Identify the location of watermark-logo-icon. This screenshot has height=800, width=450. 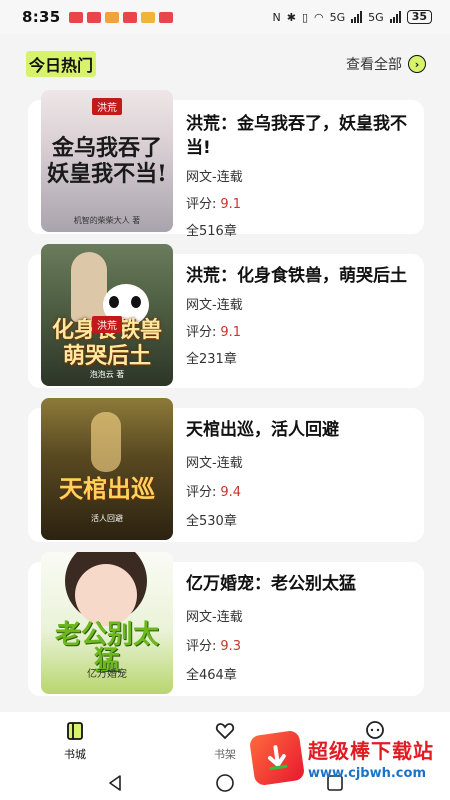
(277, 758).